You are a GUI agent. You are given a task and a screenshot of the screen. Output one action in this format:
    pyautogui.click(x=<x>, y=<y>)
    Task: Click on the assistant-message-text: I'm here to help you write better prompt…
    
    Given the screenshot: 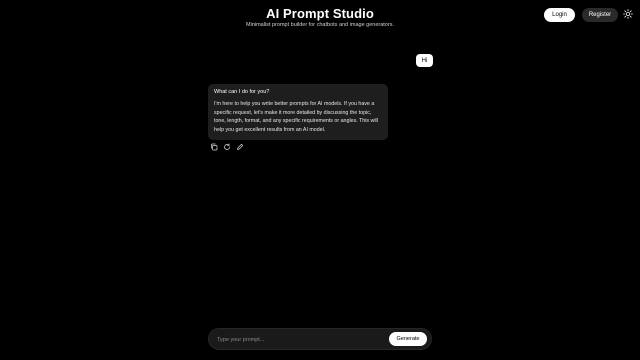 What is the action you would take?
    pyautogui.click(x=296, y=117)
    